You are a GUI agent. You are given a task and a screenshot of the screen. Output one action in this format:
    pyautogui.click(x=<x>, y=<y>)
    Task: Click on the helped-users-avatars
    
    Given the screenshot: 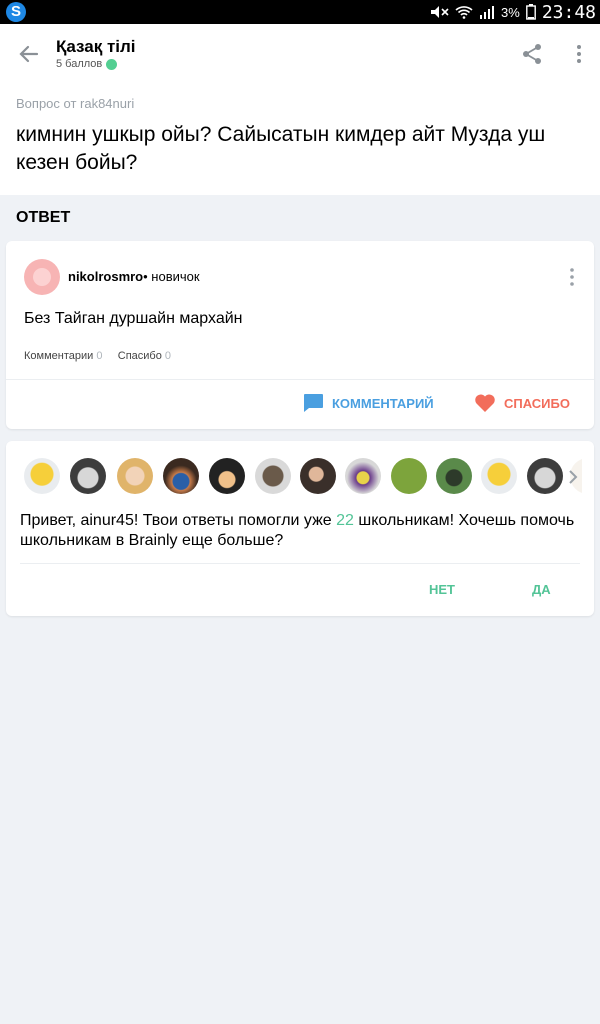 What is the action you would take?
    pyautogui.click(x=302, y=478)
    